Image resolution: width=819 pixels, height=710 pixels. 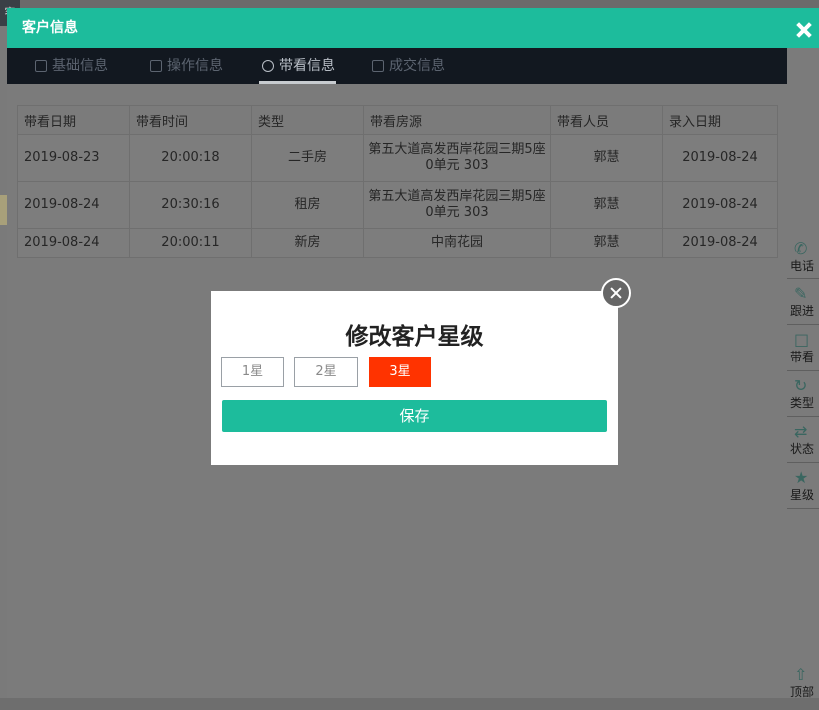 I want to click on arrow-up-icon: ⇧, so click(x=801, y=674).